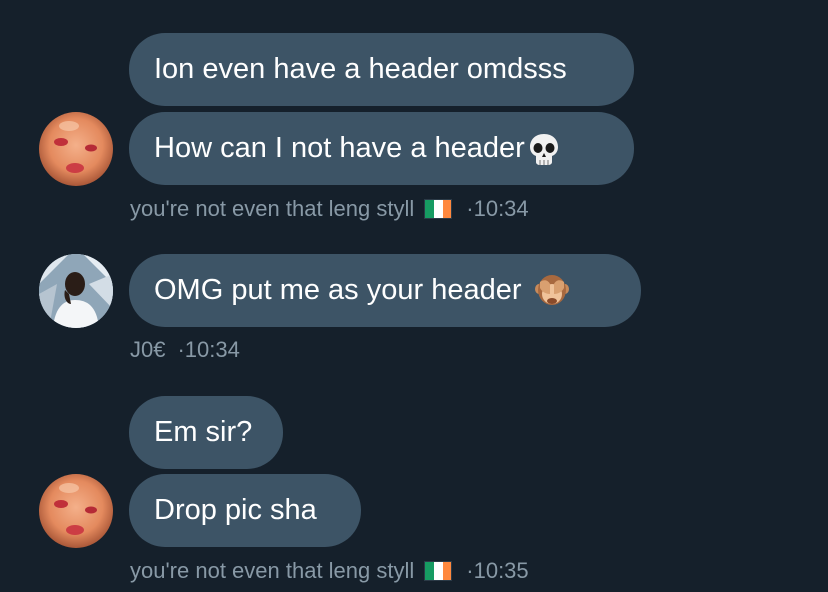 The height and width of the screenshot is (592, 828). I want to click on message-bubble: Ion even have a header omdsss, so click(381, 69).